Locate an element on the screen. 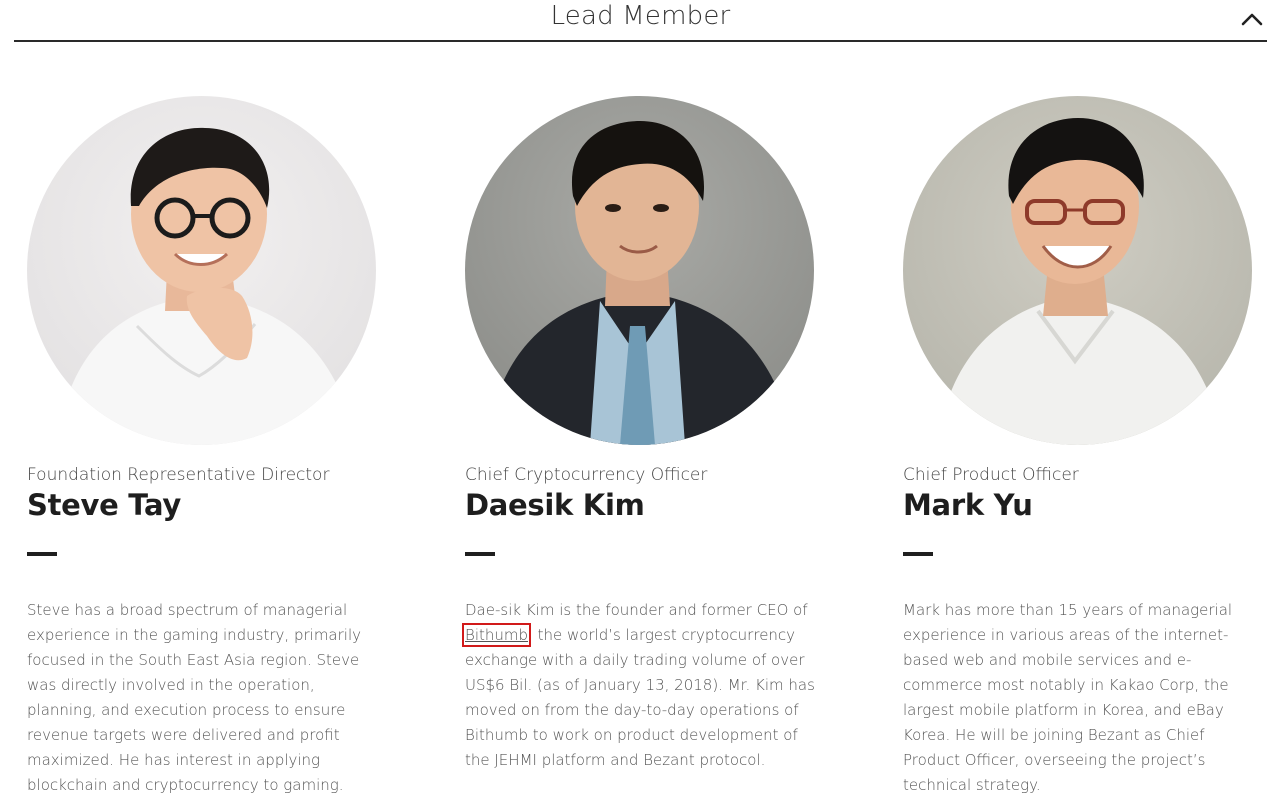 This screenshot has width=1280, height=798. member-name: Steve Tay is located at coordinates (104, 505).